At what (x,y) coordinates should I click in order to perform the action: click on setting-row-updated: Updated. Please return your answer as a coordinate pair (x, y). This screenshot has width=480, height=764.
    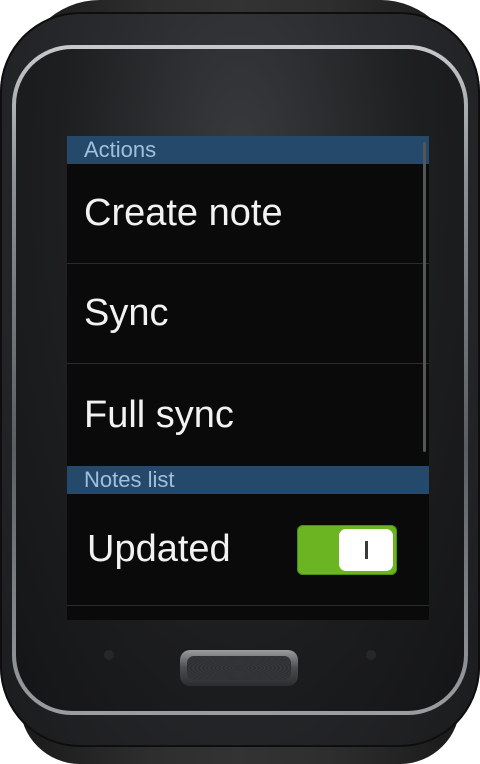
    Looking at the image, I should click on (248, 550).